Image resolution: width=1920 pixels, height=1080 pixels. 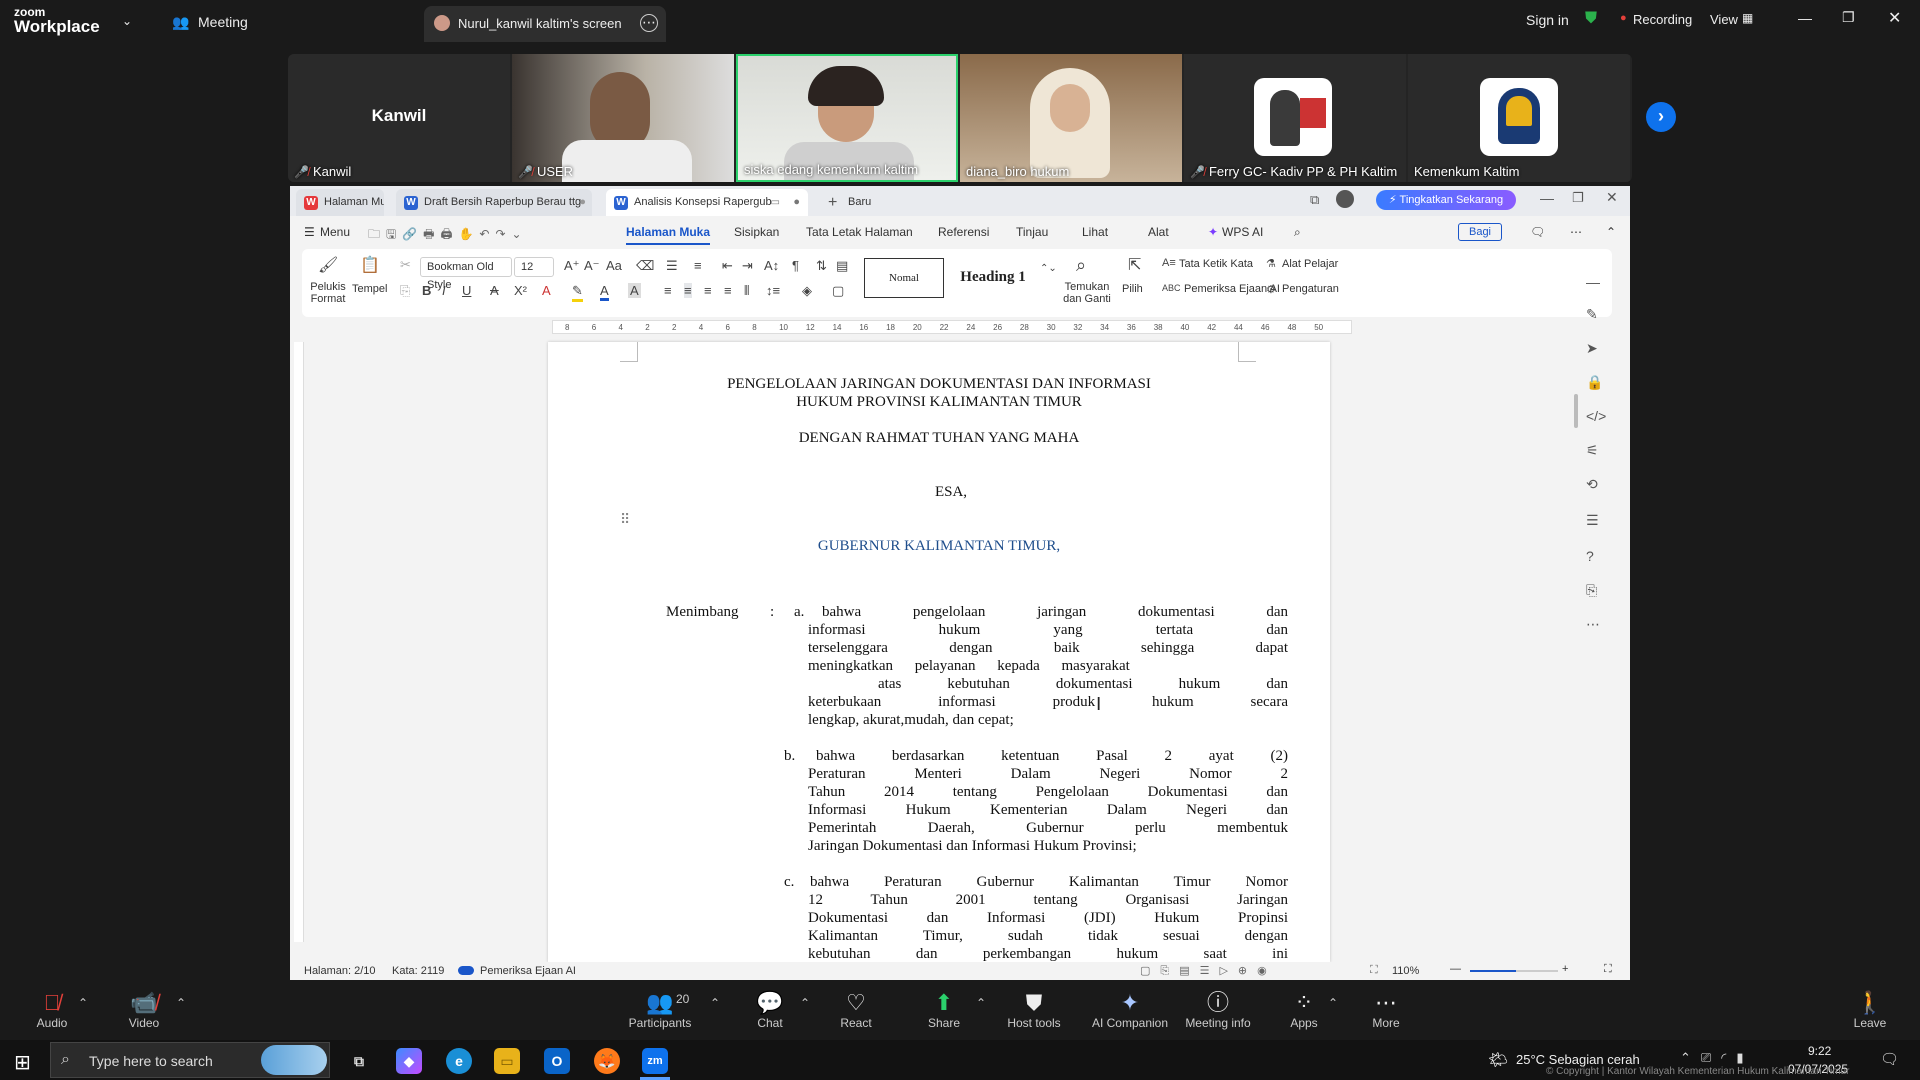 I want to click on more-button: ⋯ More, so click(x=1386, y=1010).